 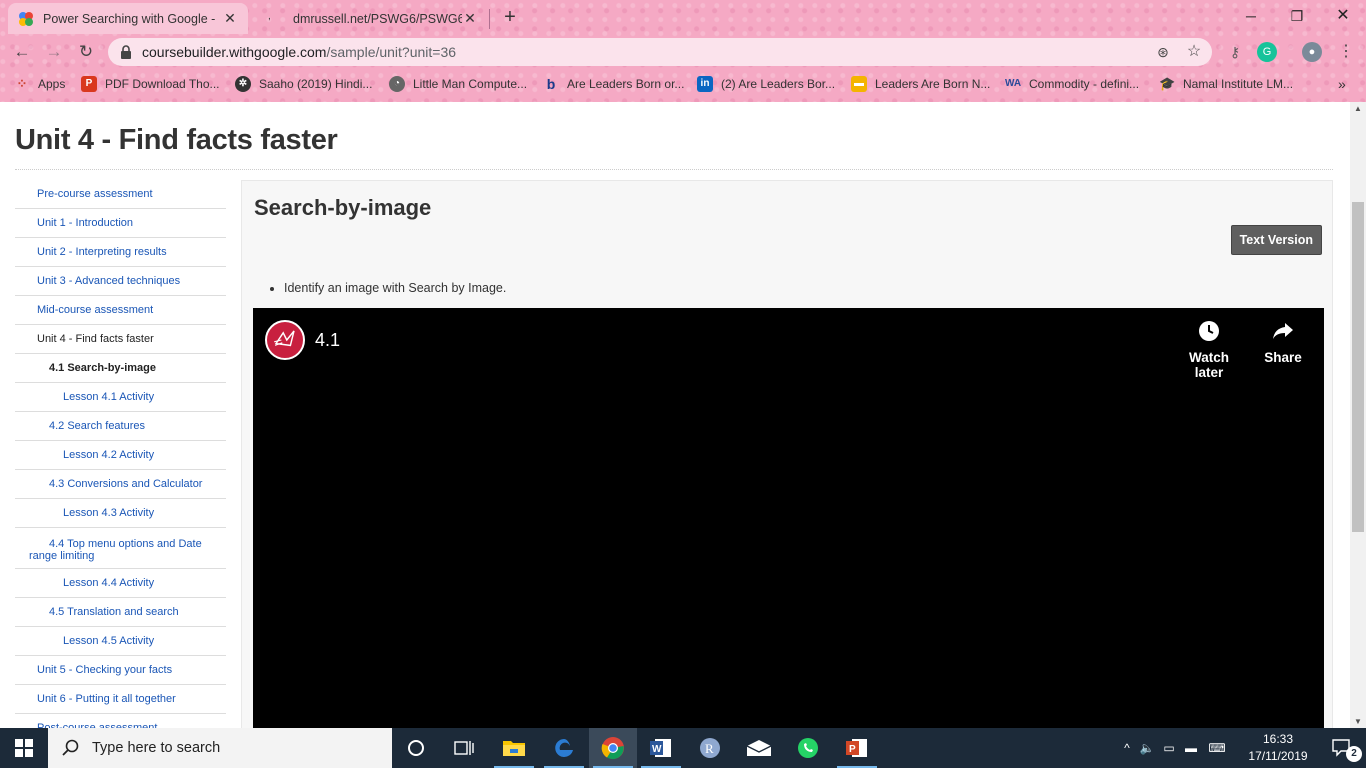 I want to click on tab-power-searching: Power Searching with Google - ✕, so click(x=128, y=18).